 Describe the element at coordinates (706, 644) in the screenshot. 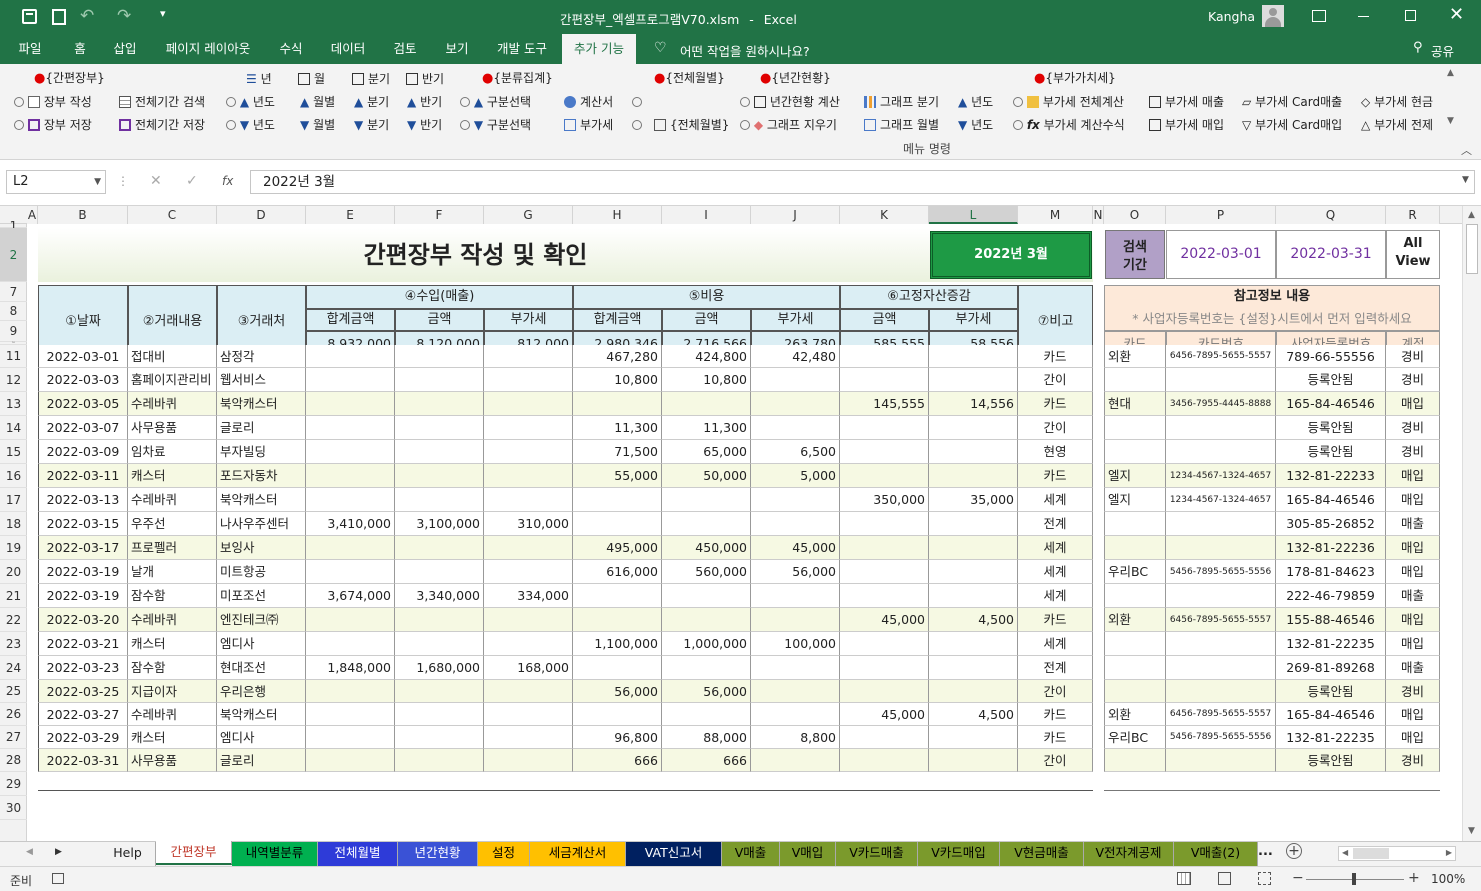

I see `table-cell: 1,000,000` at that location.